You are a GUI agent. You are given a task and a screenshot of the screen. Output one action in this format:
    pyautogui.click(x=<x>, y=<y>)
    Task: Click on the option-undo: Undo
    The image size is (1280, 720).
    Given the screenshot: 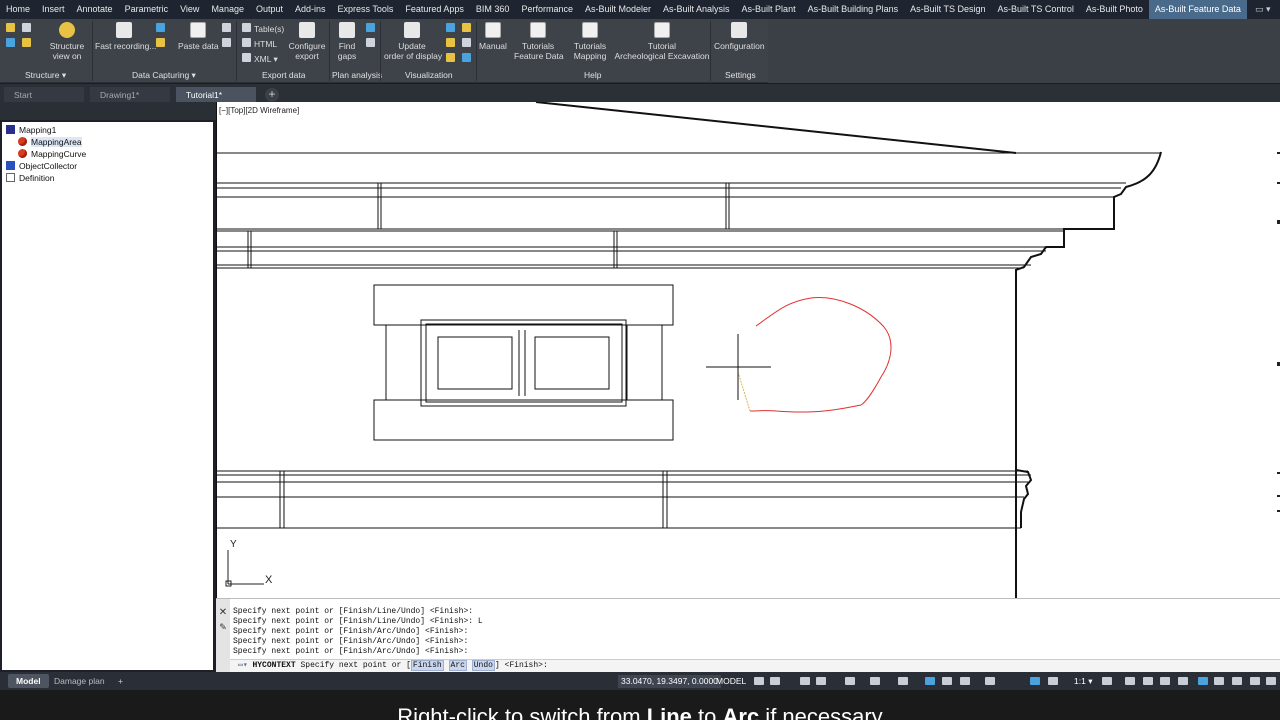 What is the action you would take?
    pyautogui.click(x=483, y=665)
    